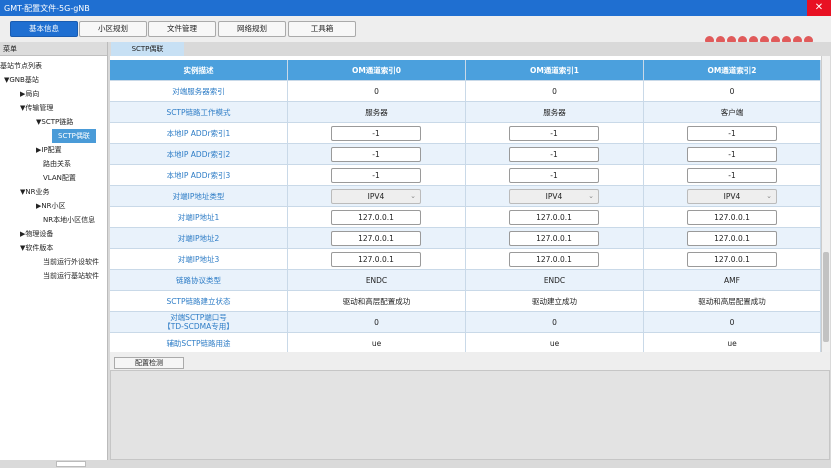 Image resolution: width=831 pixels, height=468 pixels. Describe the element at coordinates (50, 206) in the screenshot. I see `tree-node-nr-cell: ▶NR小区` at that location.